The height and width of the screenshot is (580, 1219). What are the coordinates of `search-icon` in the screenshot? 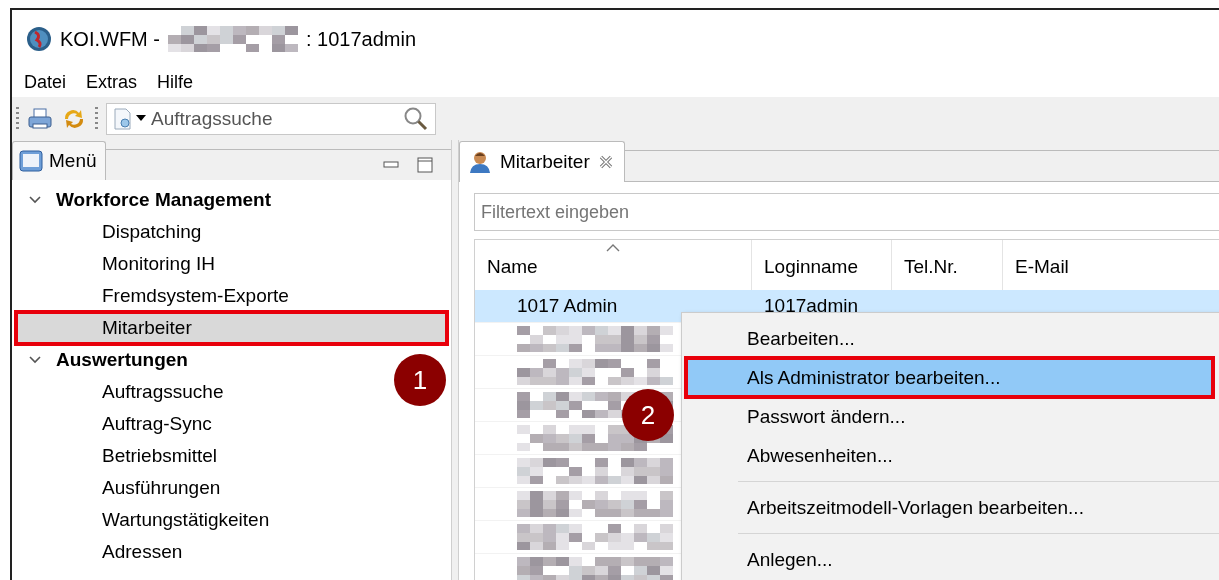 It's located at (416, 118).